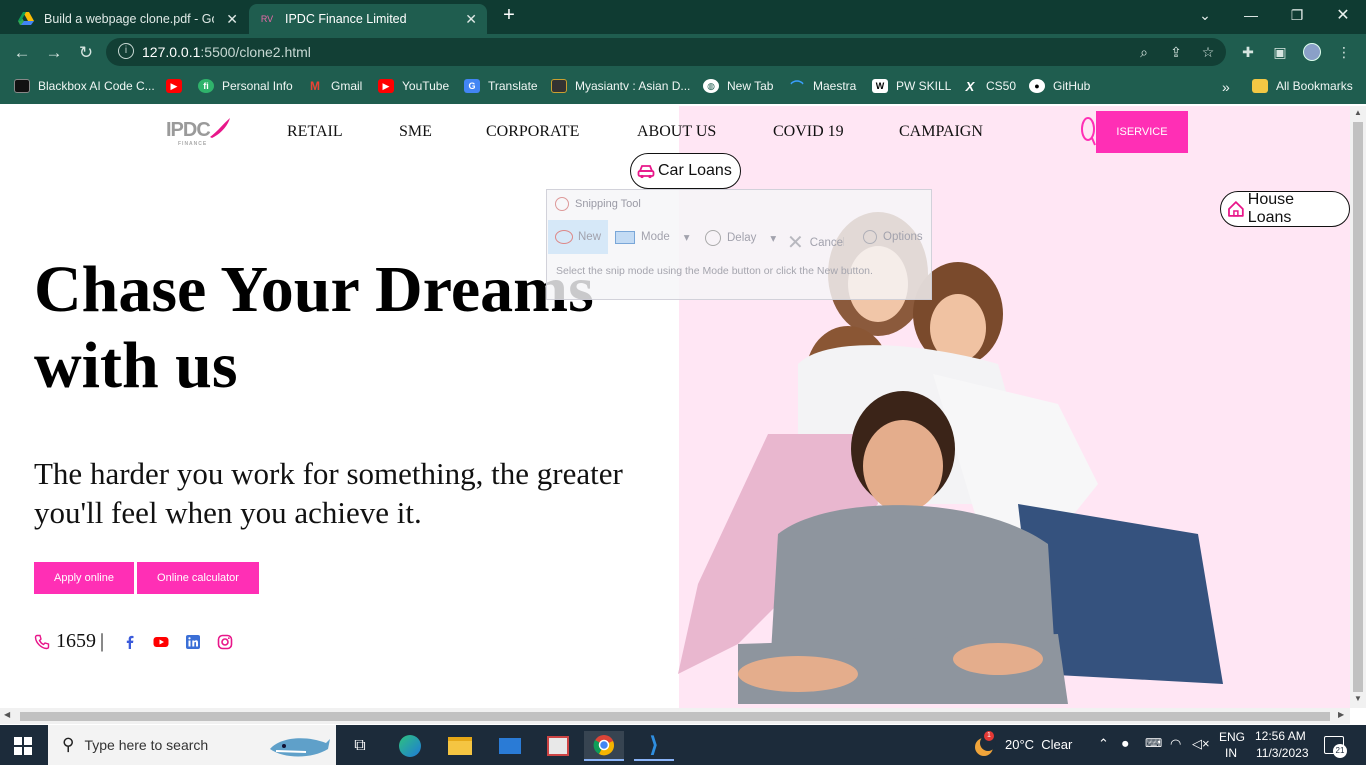 The height and width of the screenshot is (765, 1366). What do you see at coordinates (1280, 736) in the screenshot?
I see `clock-time: 12:56 AM` at bounding box center [1280, 736].